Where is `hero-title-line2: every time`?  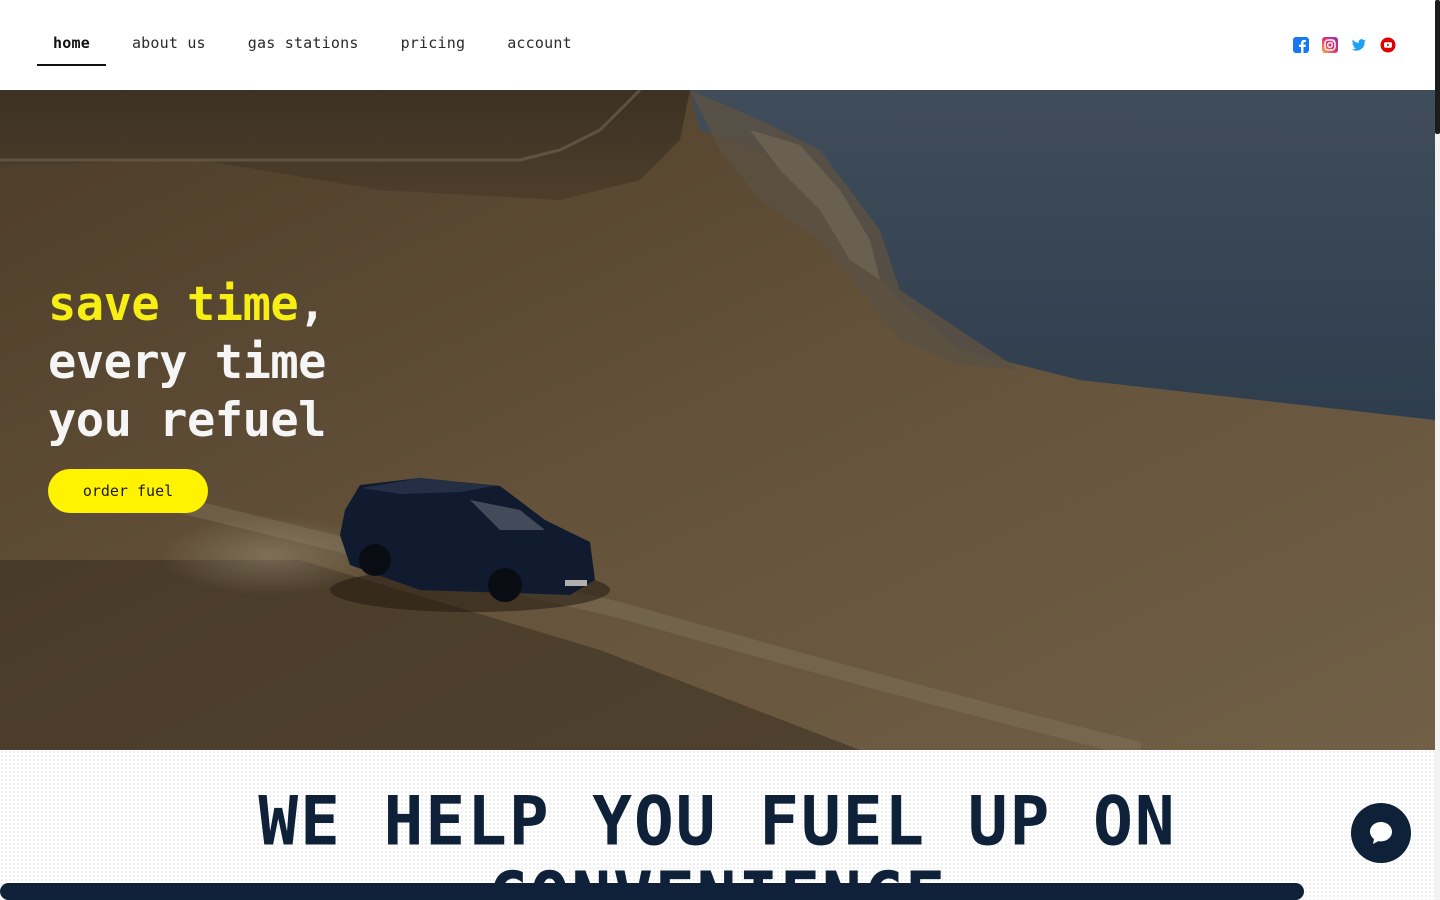 hero-title-line2: every time is located at coordinates (187, 362).